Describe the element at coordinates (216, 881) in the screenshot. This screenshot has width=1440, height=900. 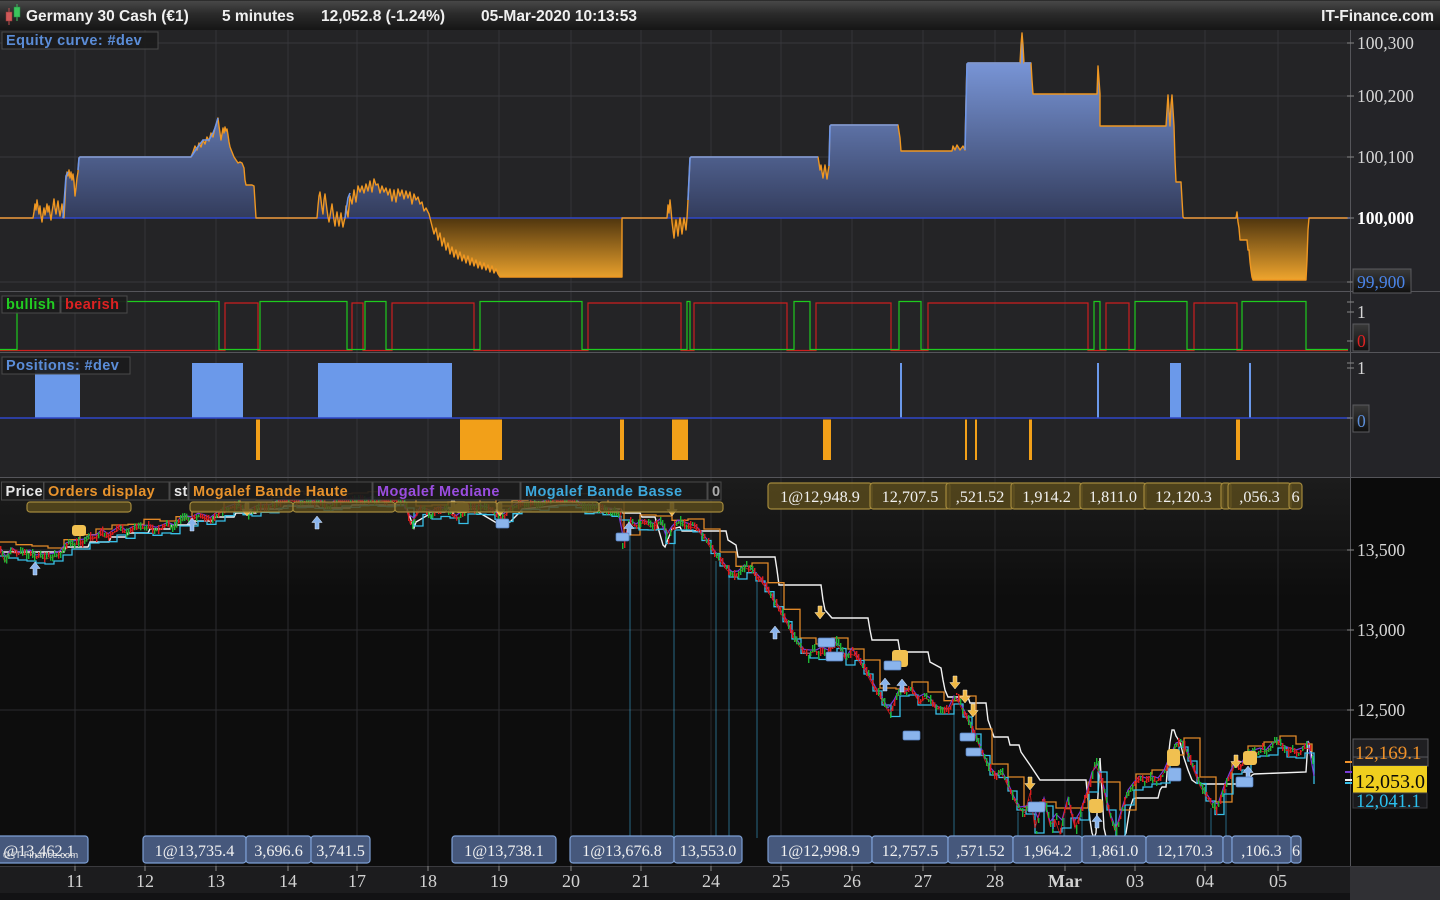
I see `svg-text: 13` at that location.